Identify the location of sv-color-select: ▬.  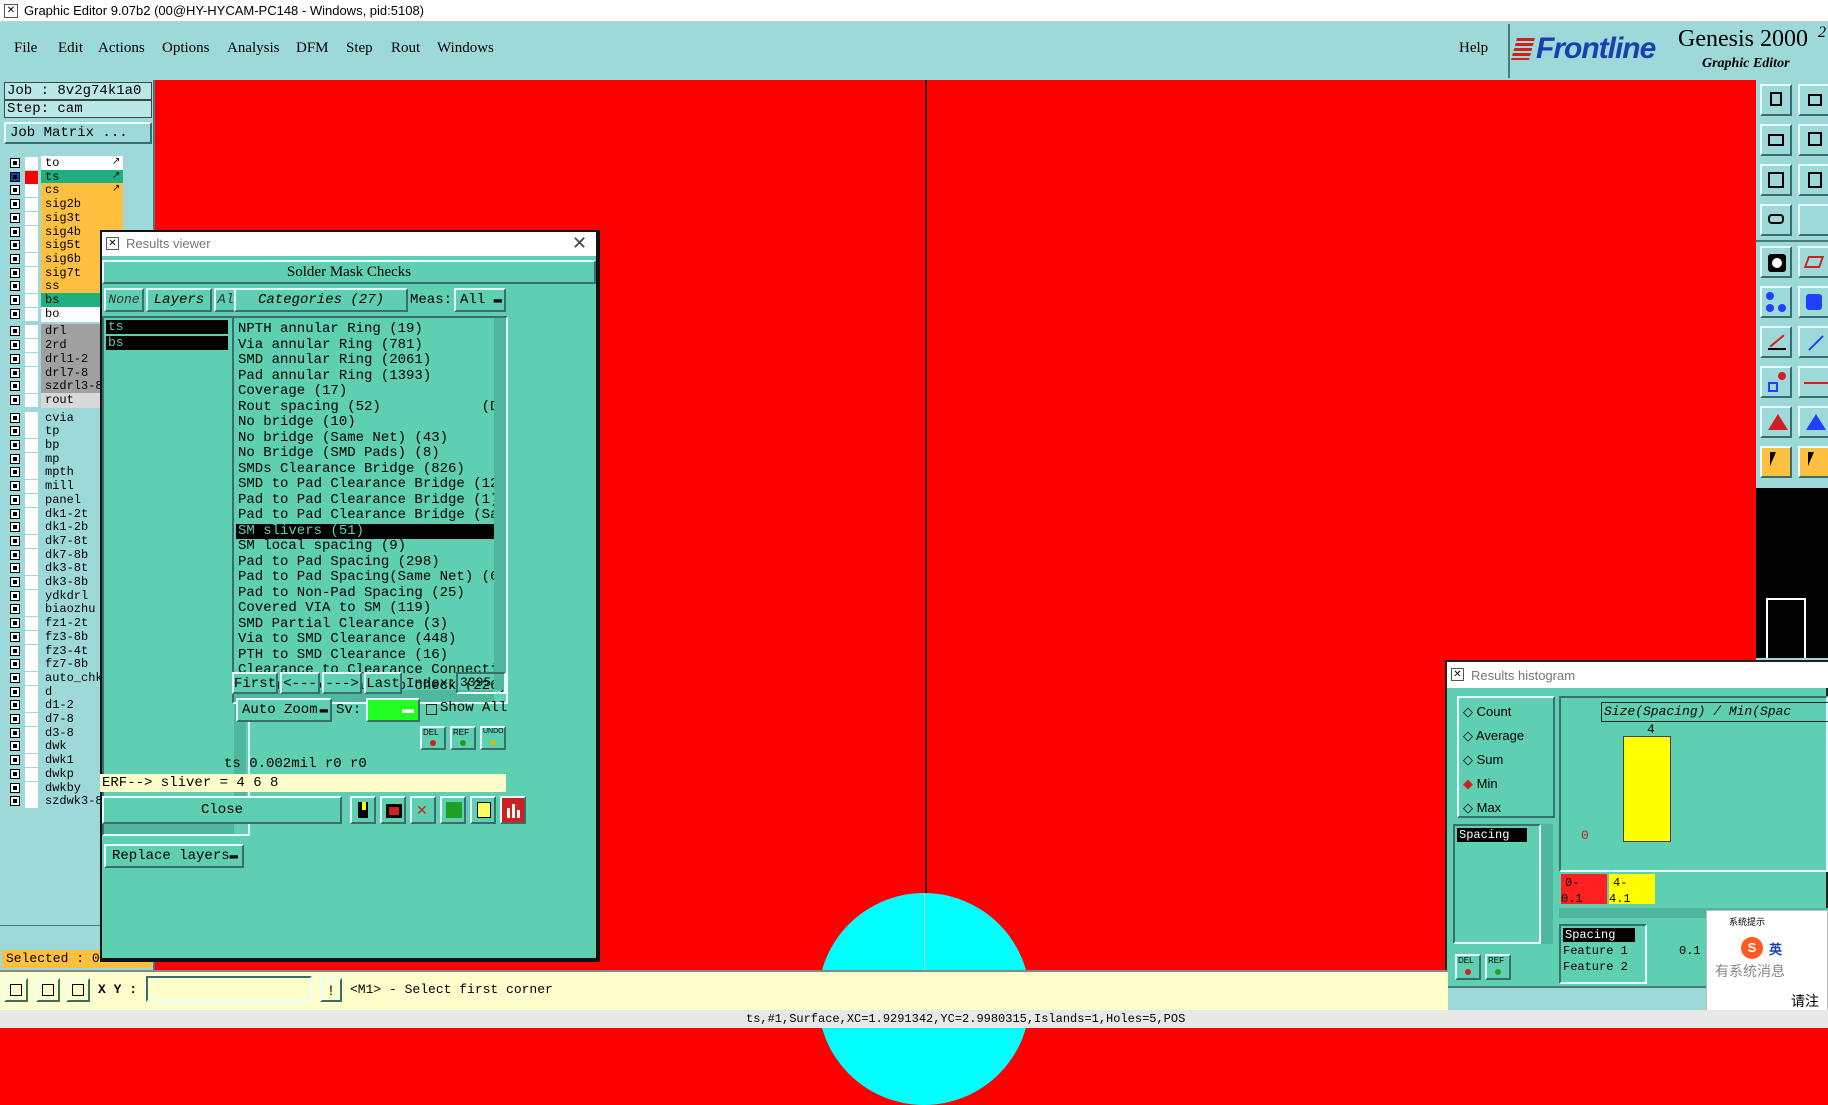
(393, 710).